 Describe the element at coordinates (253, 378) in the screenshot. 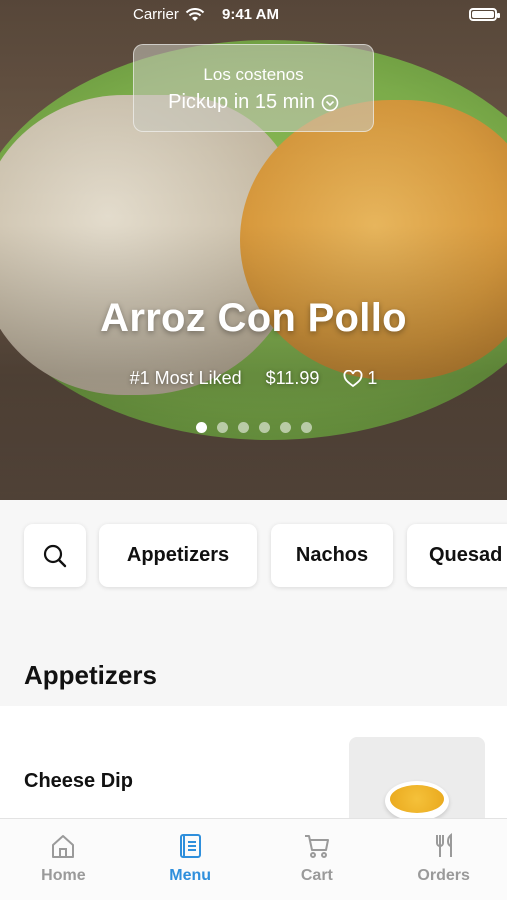

I see `featured-meta: #1 Most Liked $11.99 1` at that location.